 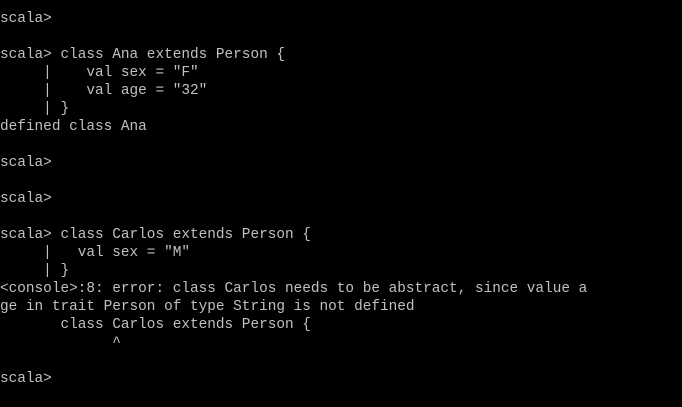 I want to click on input-line: scala> class Ana extends Person {, so click(x=142, y=55).